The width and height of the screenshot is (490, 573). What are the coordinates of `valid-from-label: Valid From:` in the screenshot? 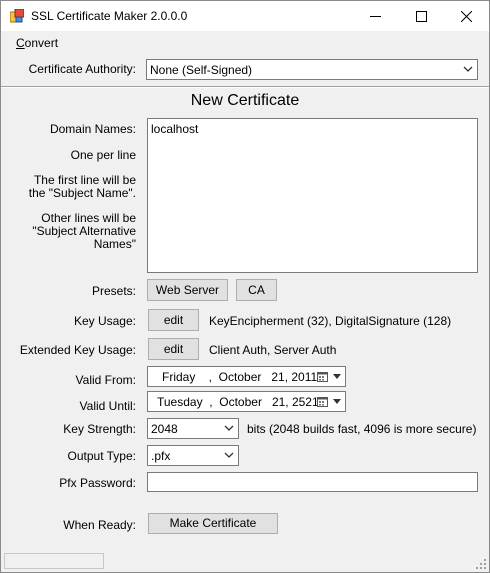 It's located at (105, 380).